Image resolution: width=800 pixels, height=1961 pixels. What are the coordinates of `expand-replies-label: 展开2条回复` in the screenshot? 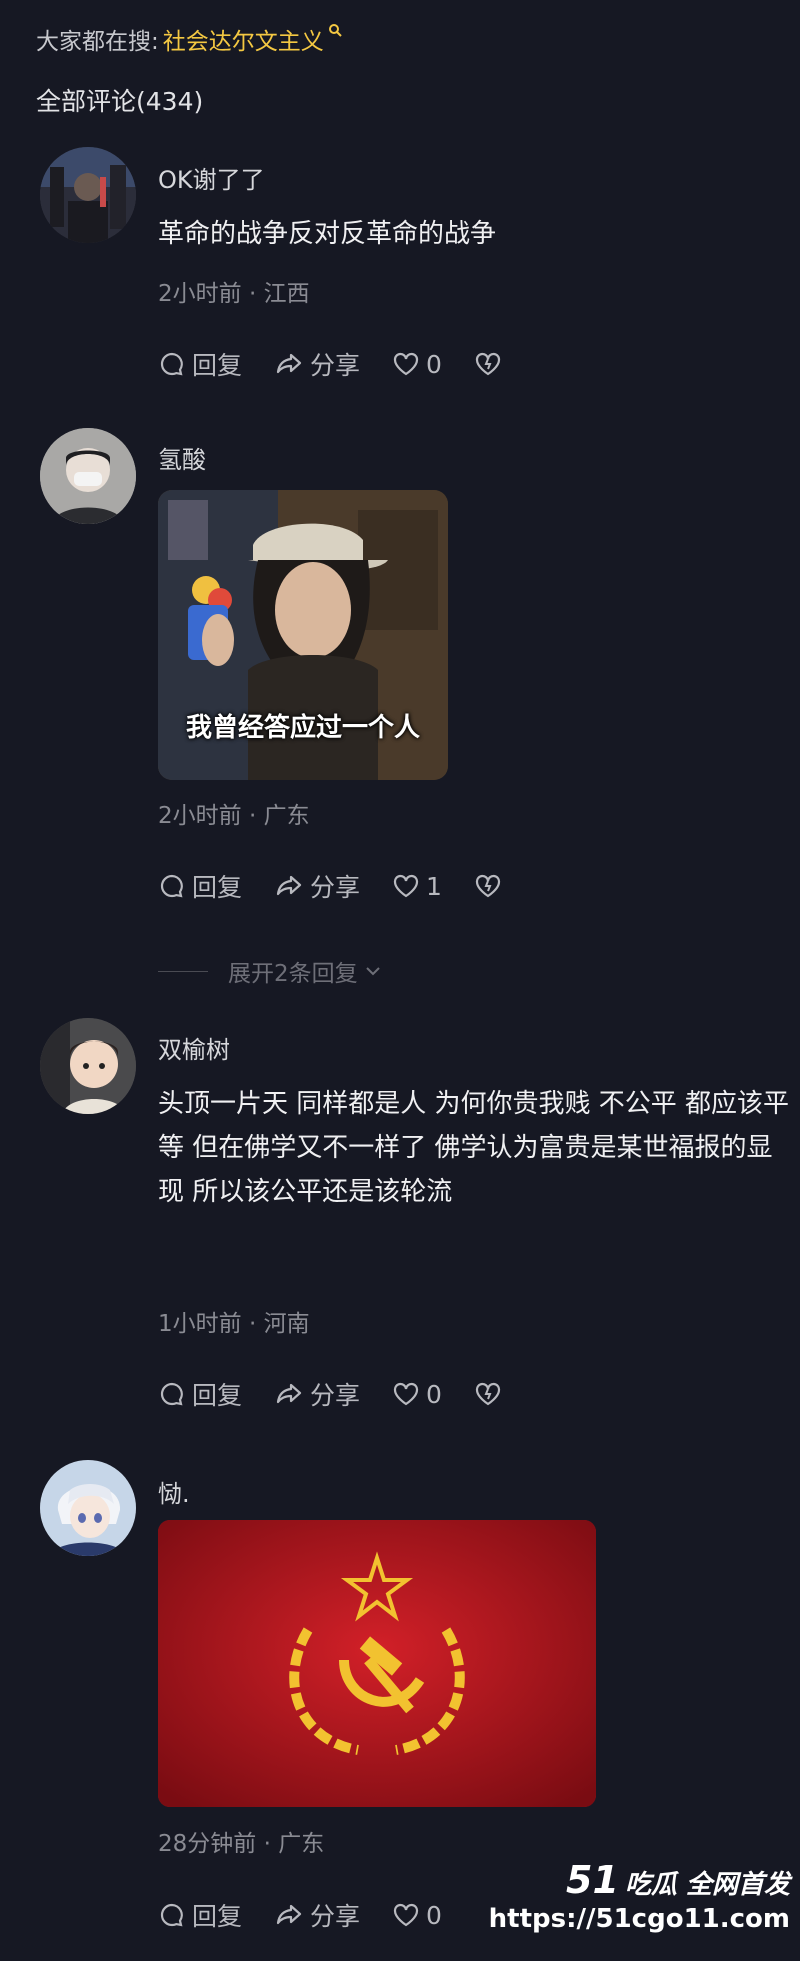 It's located at (293, 974).